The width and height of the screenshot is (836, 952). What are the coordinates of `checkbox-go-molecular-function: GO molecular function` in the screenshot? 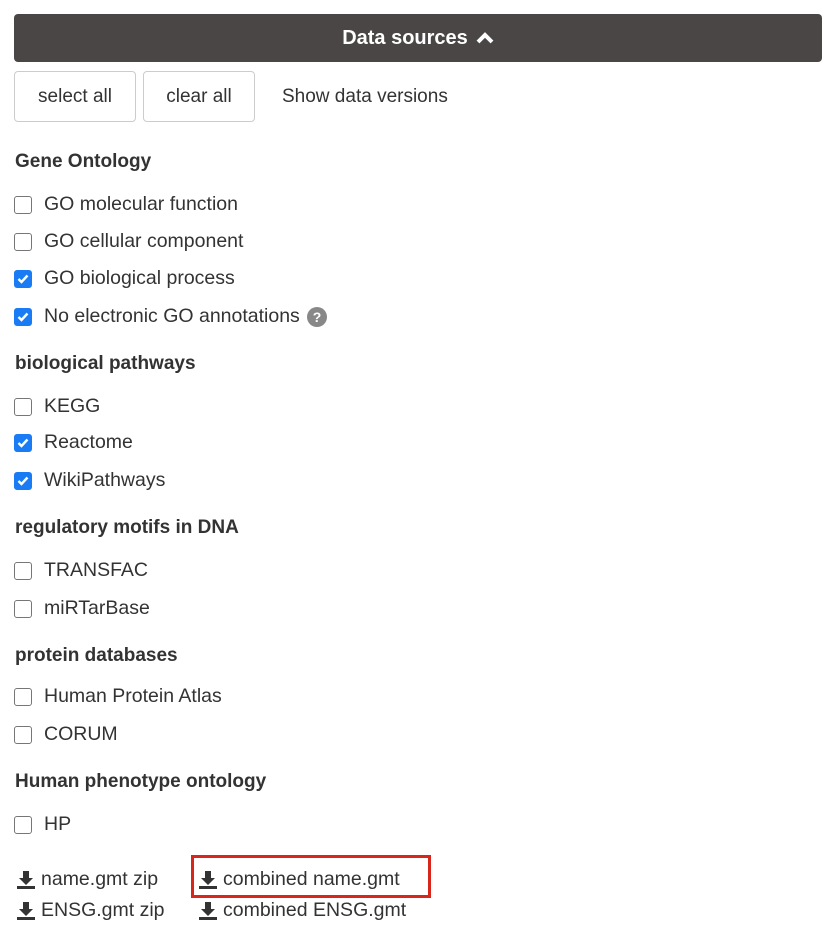 It's located at (126, 204).